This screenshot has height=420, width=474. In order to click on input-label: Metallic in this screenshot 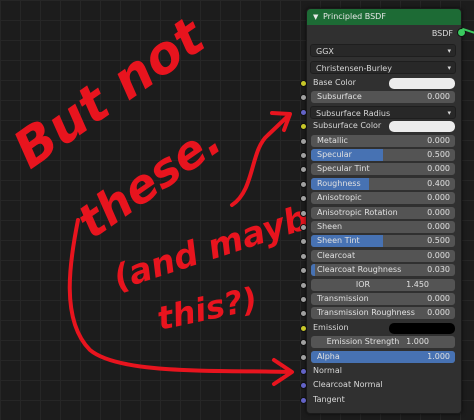, I will do `click(332, 140)`.